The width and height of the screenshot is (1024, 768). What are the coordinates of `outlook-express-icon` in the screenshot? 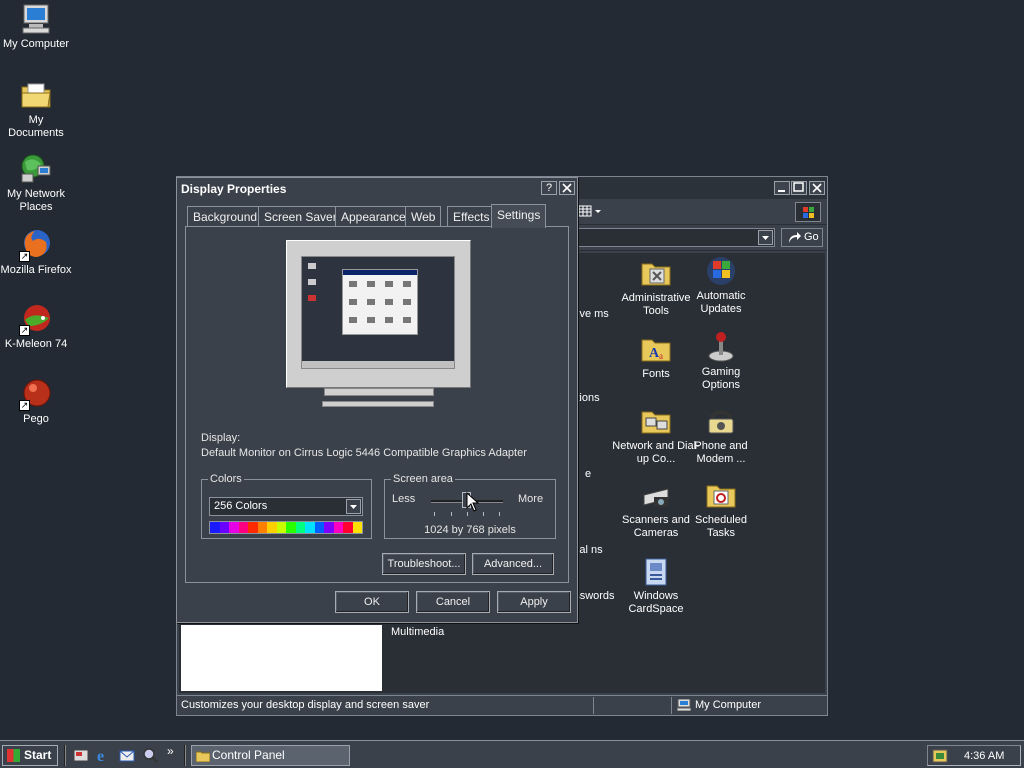 It's located at (127, 755).